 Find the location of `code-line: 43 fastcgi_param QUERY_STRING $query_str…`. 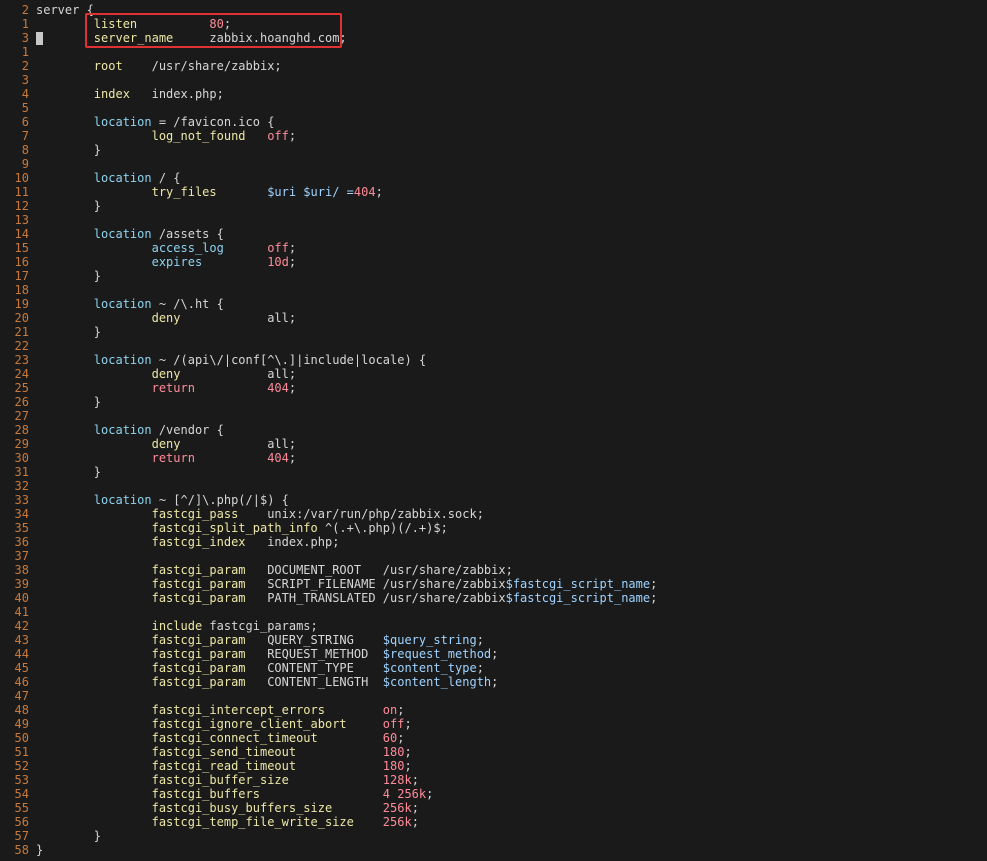

code-line: 43 fastcgi_param QUERY_STRING $query_str… is located at coordinates (493, 640).